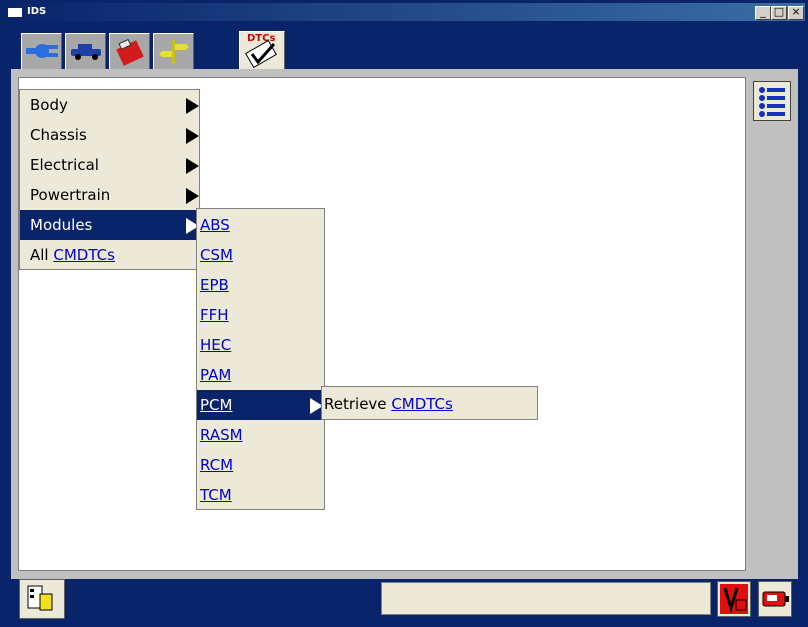  Describe the element at coordinates (84, 255) in the screenshot. I see `all-cmdtcs-link: CMDTCs` at that location.